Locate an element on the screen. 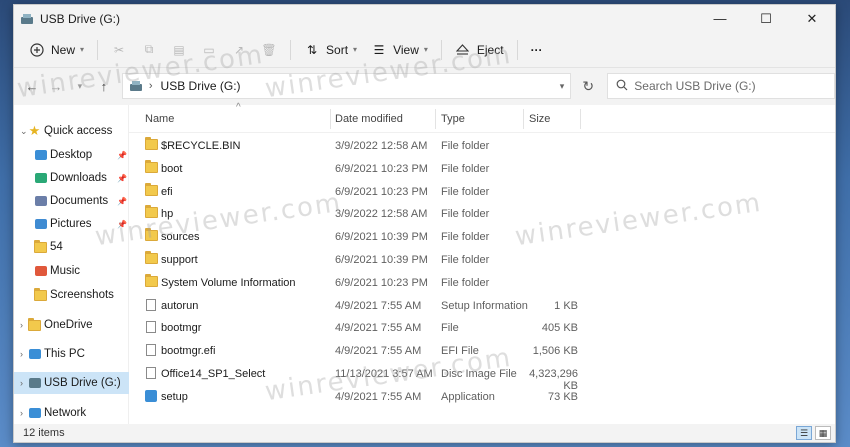  tiles-view-button: ▦ is located at coordinates (823, 433).